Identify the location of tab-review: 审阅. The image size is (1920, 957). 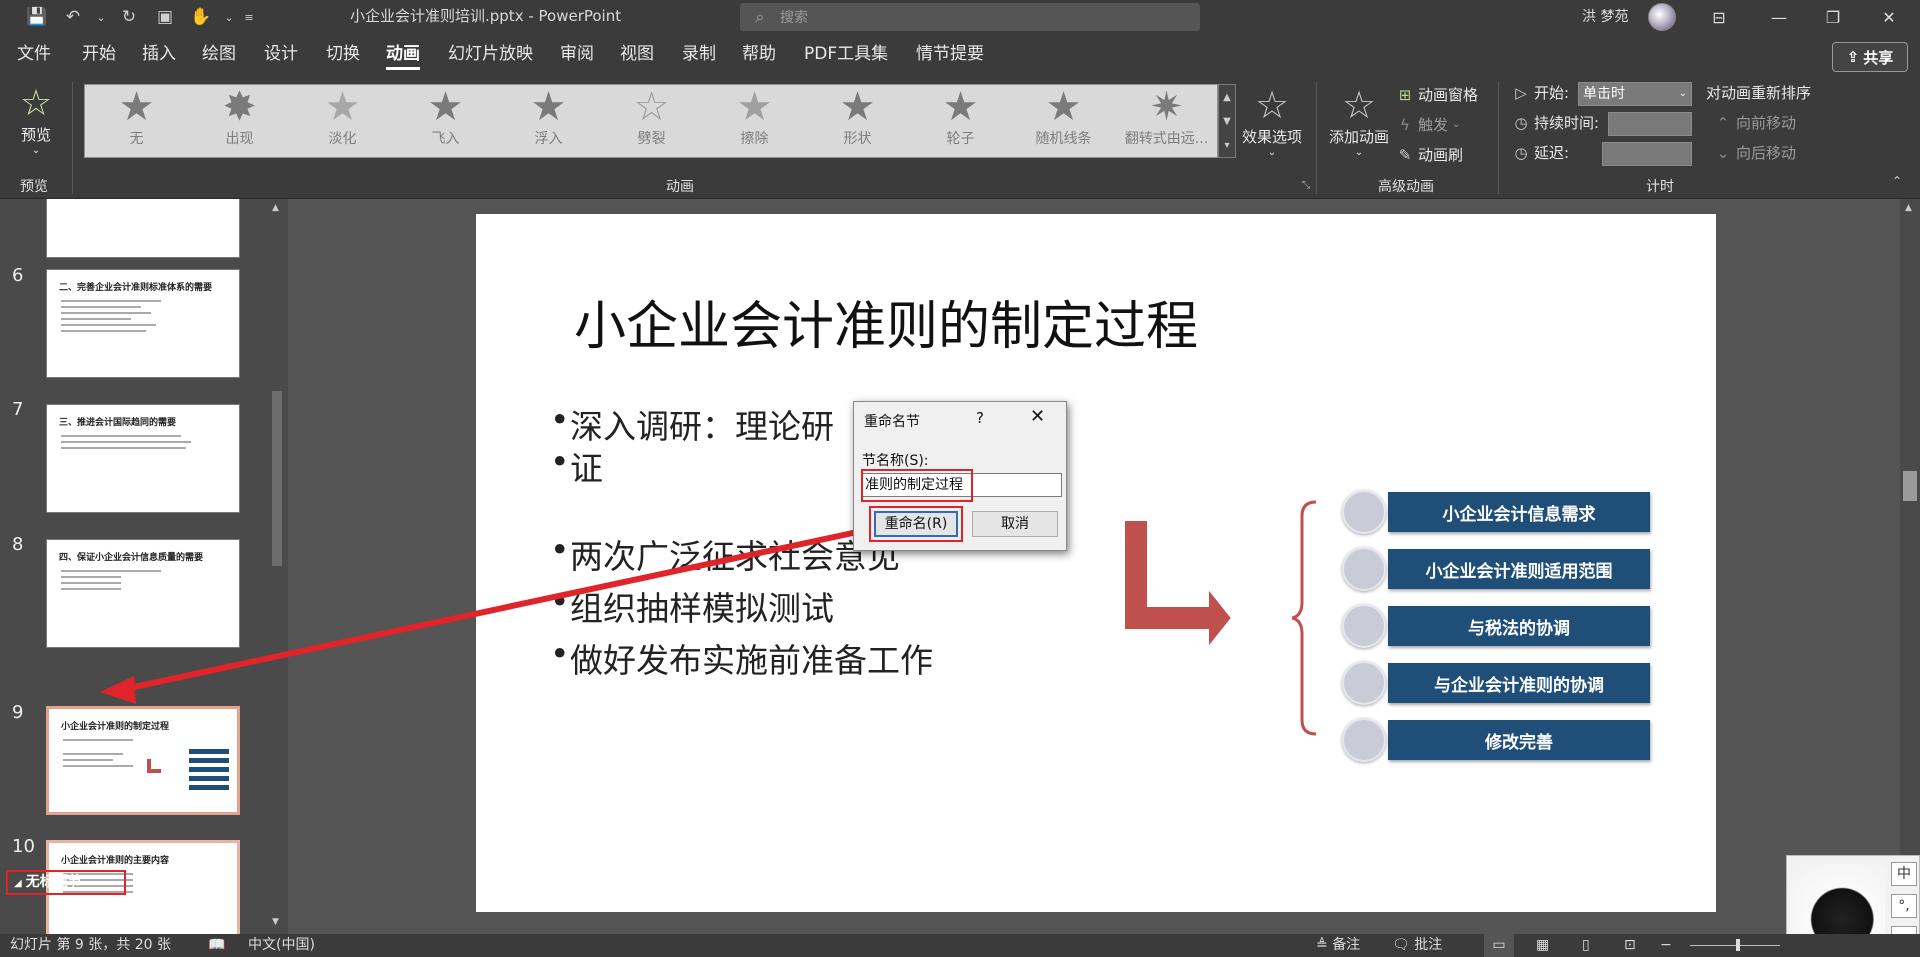
(577, 54).